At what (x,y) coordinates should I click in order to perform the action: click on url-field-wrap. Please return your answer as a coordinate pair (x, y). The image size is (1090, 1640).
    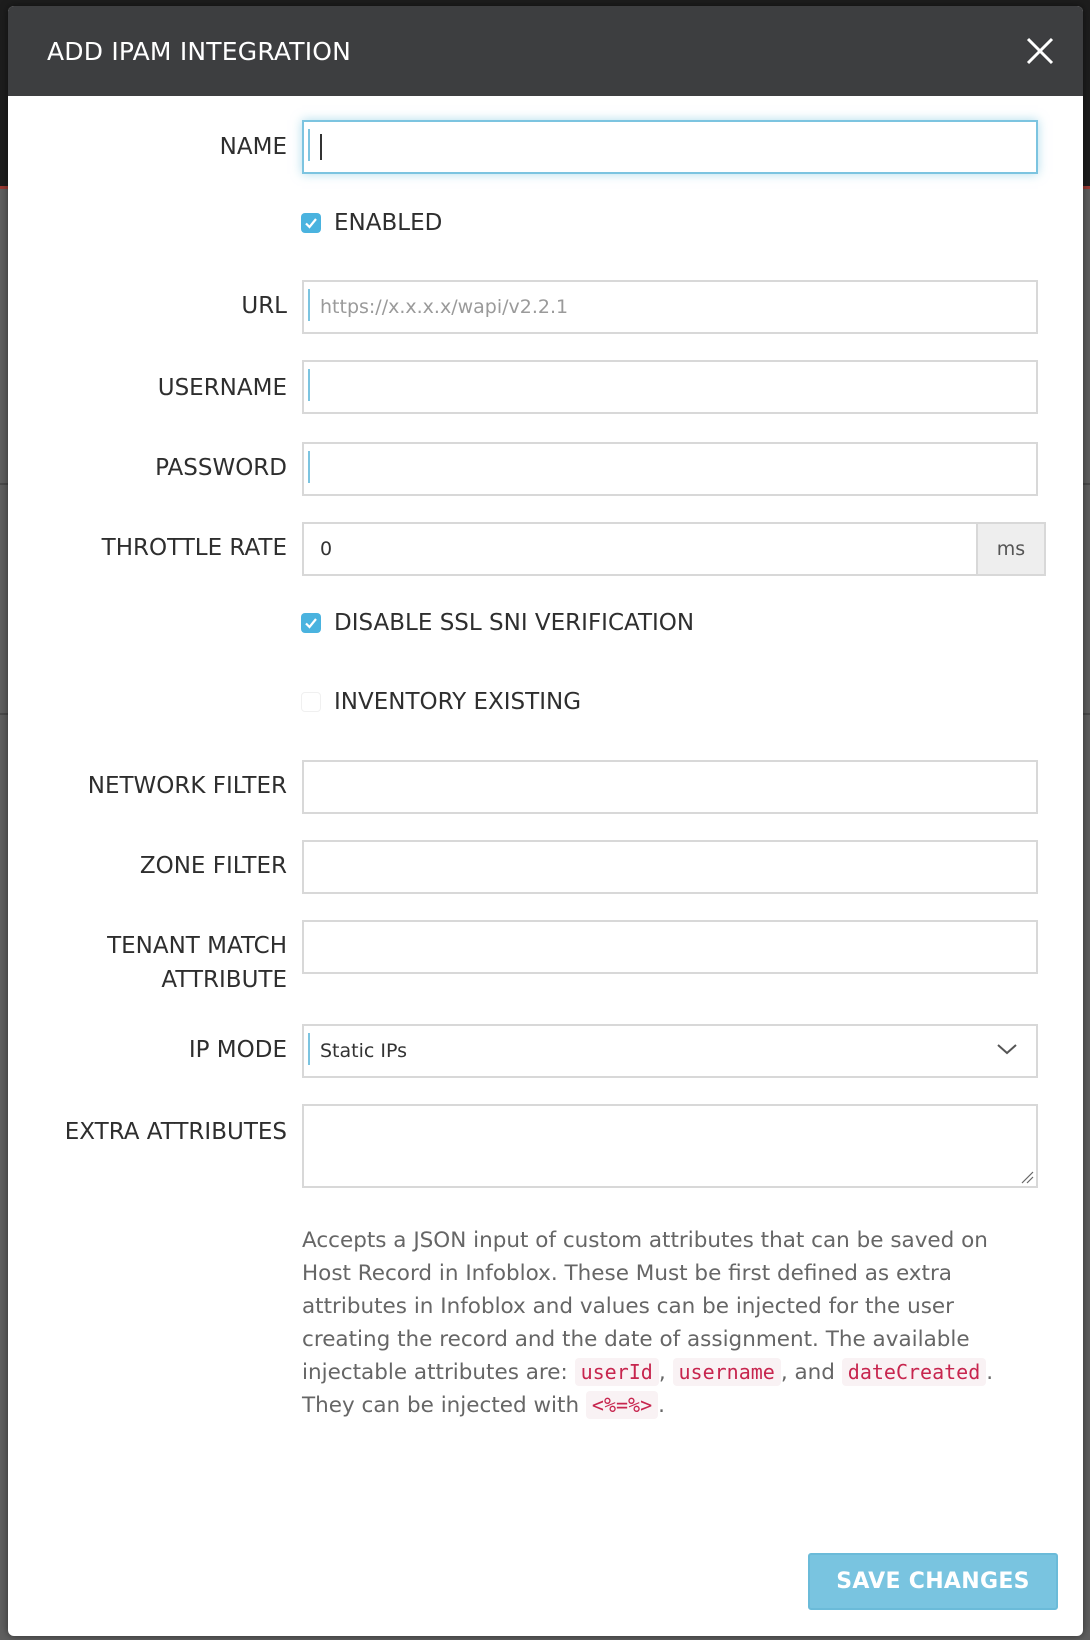
    Looking at the image, I should click on (670, 307).